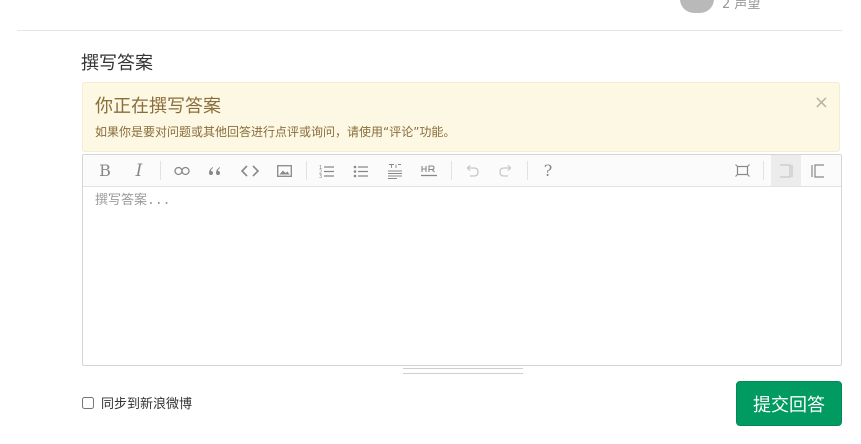 The height and width of the screenshot is (444, 861). Describe the element at coordinates (158, 106) in the screenshot. I see `alert-heading: 你正在撰写答案` at that location.